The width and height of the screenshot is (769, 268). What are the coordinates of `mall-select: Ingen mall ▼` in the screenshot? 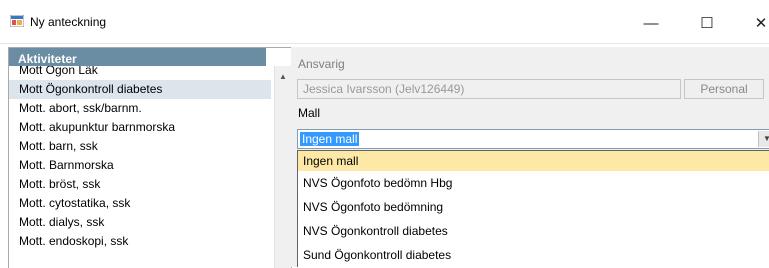 It's located at (533, 139).